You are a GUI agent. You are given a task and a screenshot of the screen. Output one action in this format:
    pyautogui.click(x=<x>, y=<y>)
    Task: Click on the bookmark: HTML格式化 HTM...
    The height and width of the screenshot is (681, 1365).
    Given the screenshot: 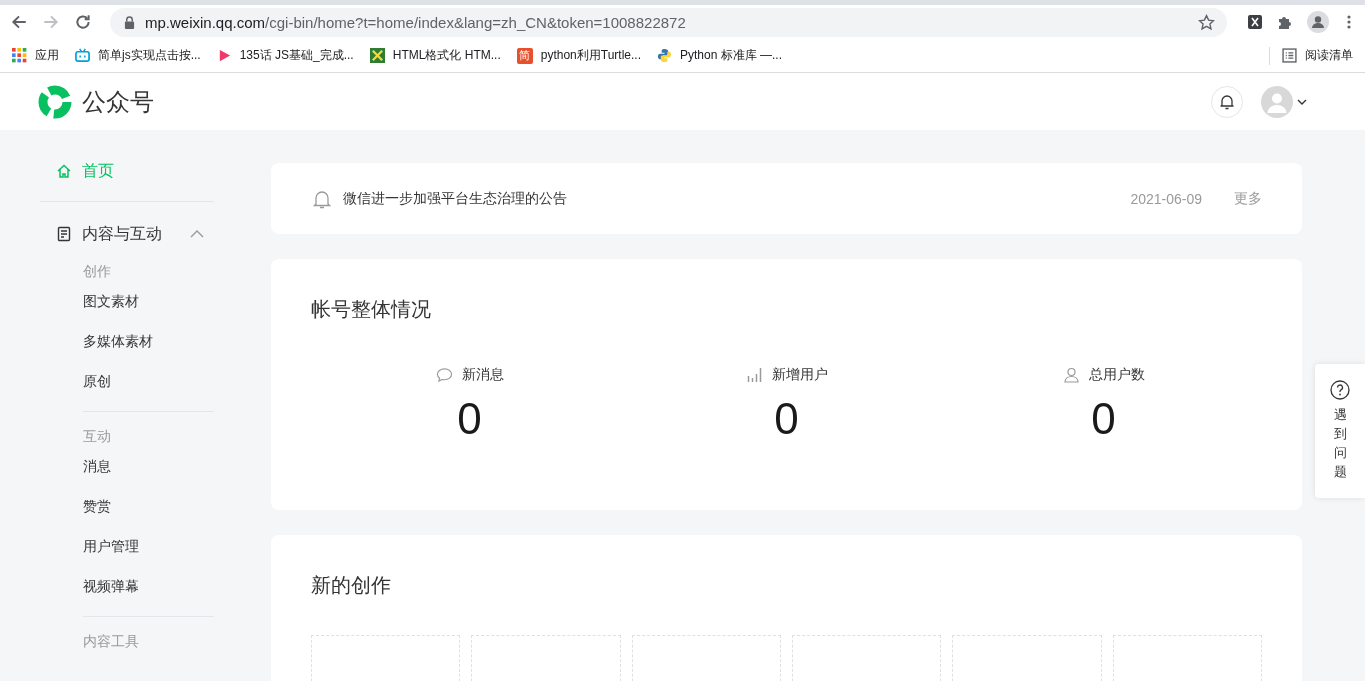 What is the action you would take?
    pyautogui.click(x=435, y=55)
    